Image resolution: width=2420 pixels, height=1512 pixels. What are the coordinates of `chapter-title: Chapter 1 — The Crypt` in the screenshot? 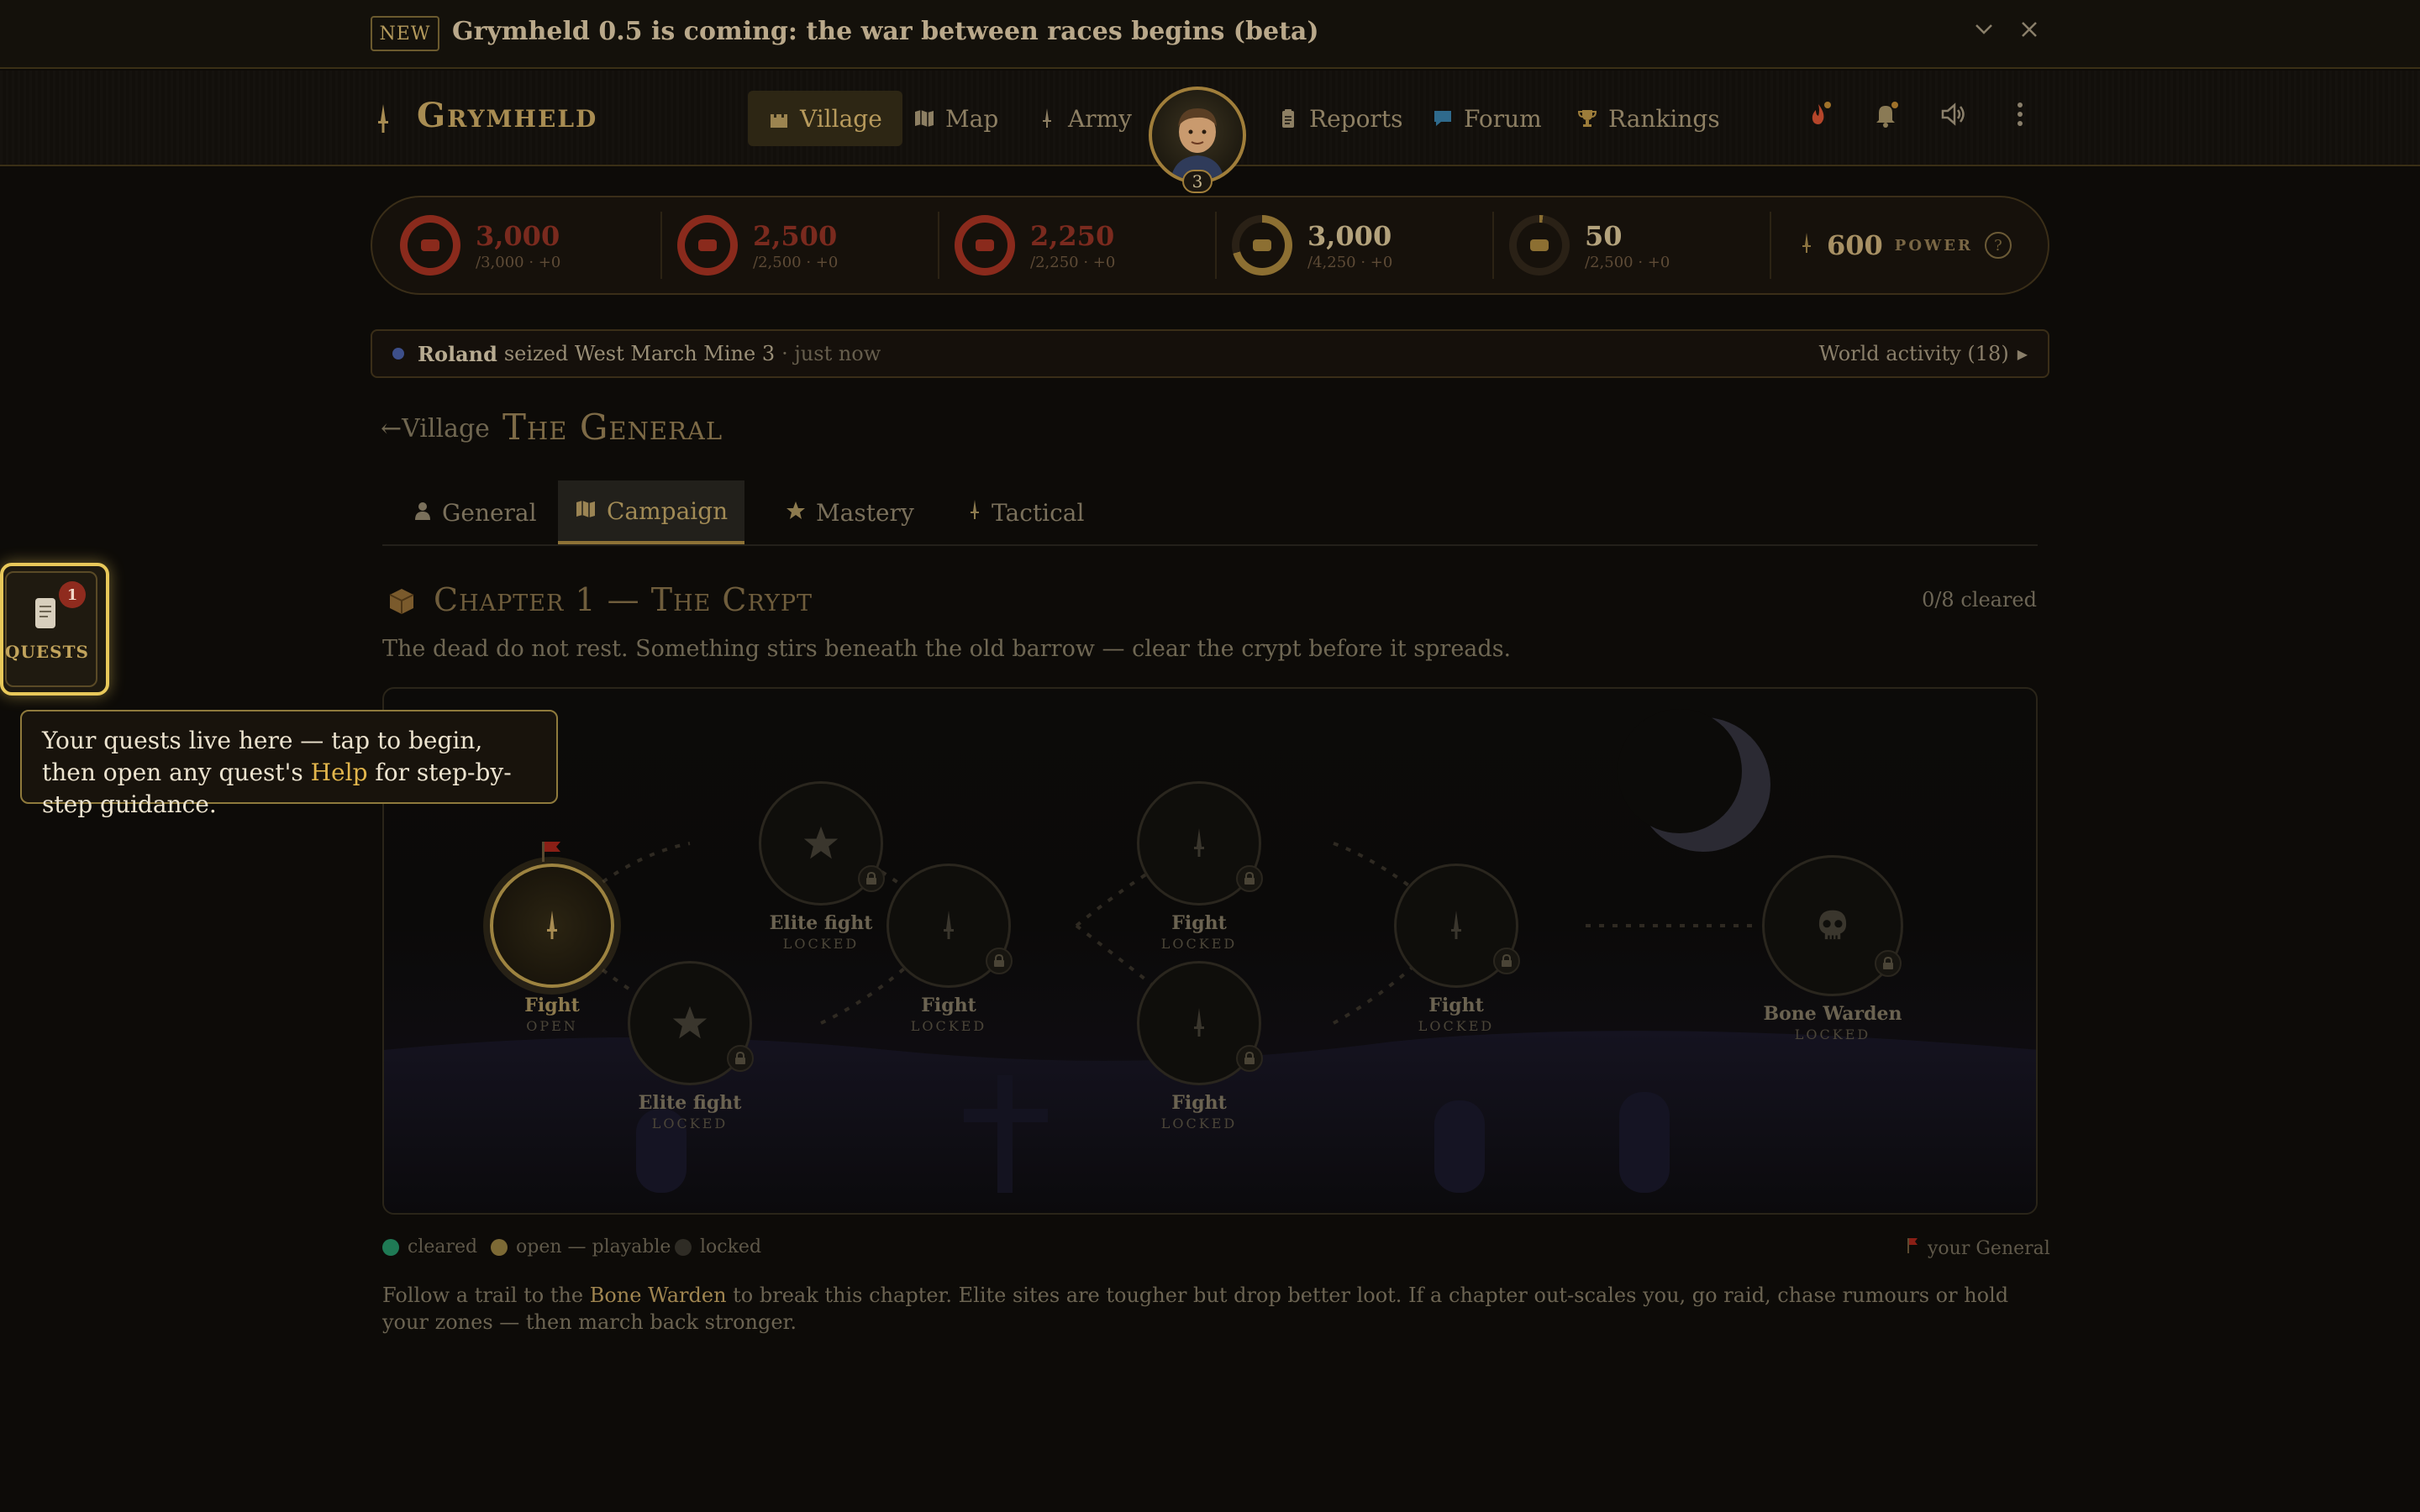 It's located at (623, 599).